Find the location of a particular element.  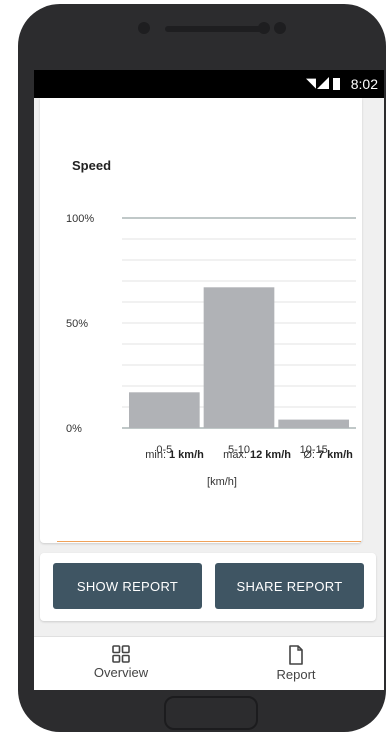

y-tick-label: 50% is located at coordinates (77, 324).